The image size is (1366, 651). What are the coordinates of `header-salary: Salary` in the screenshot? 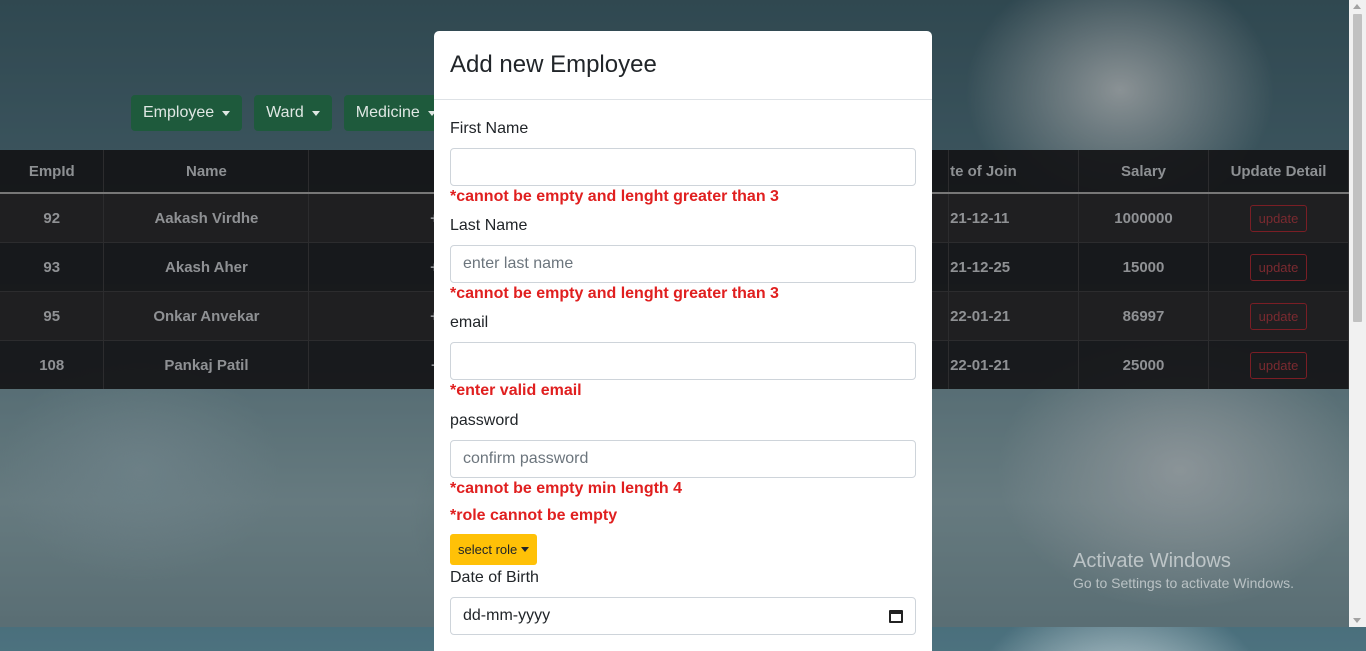 It's located at (1143, 172).